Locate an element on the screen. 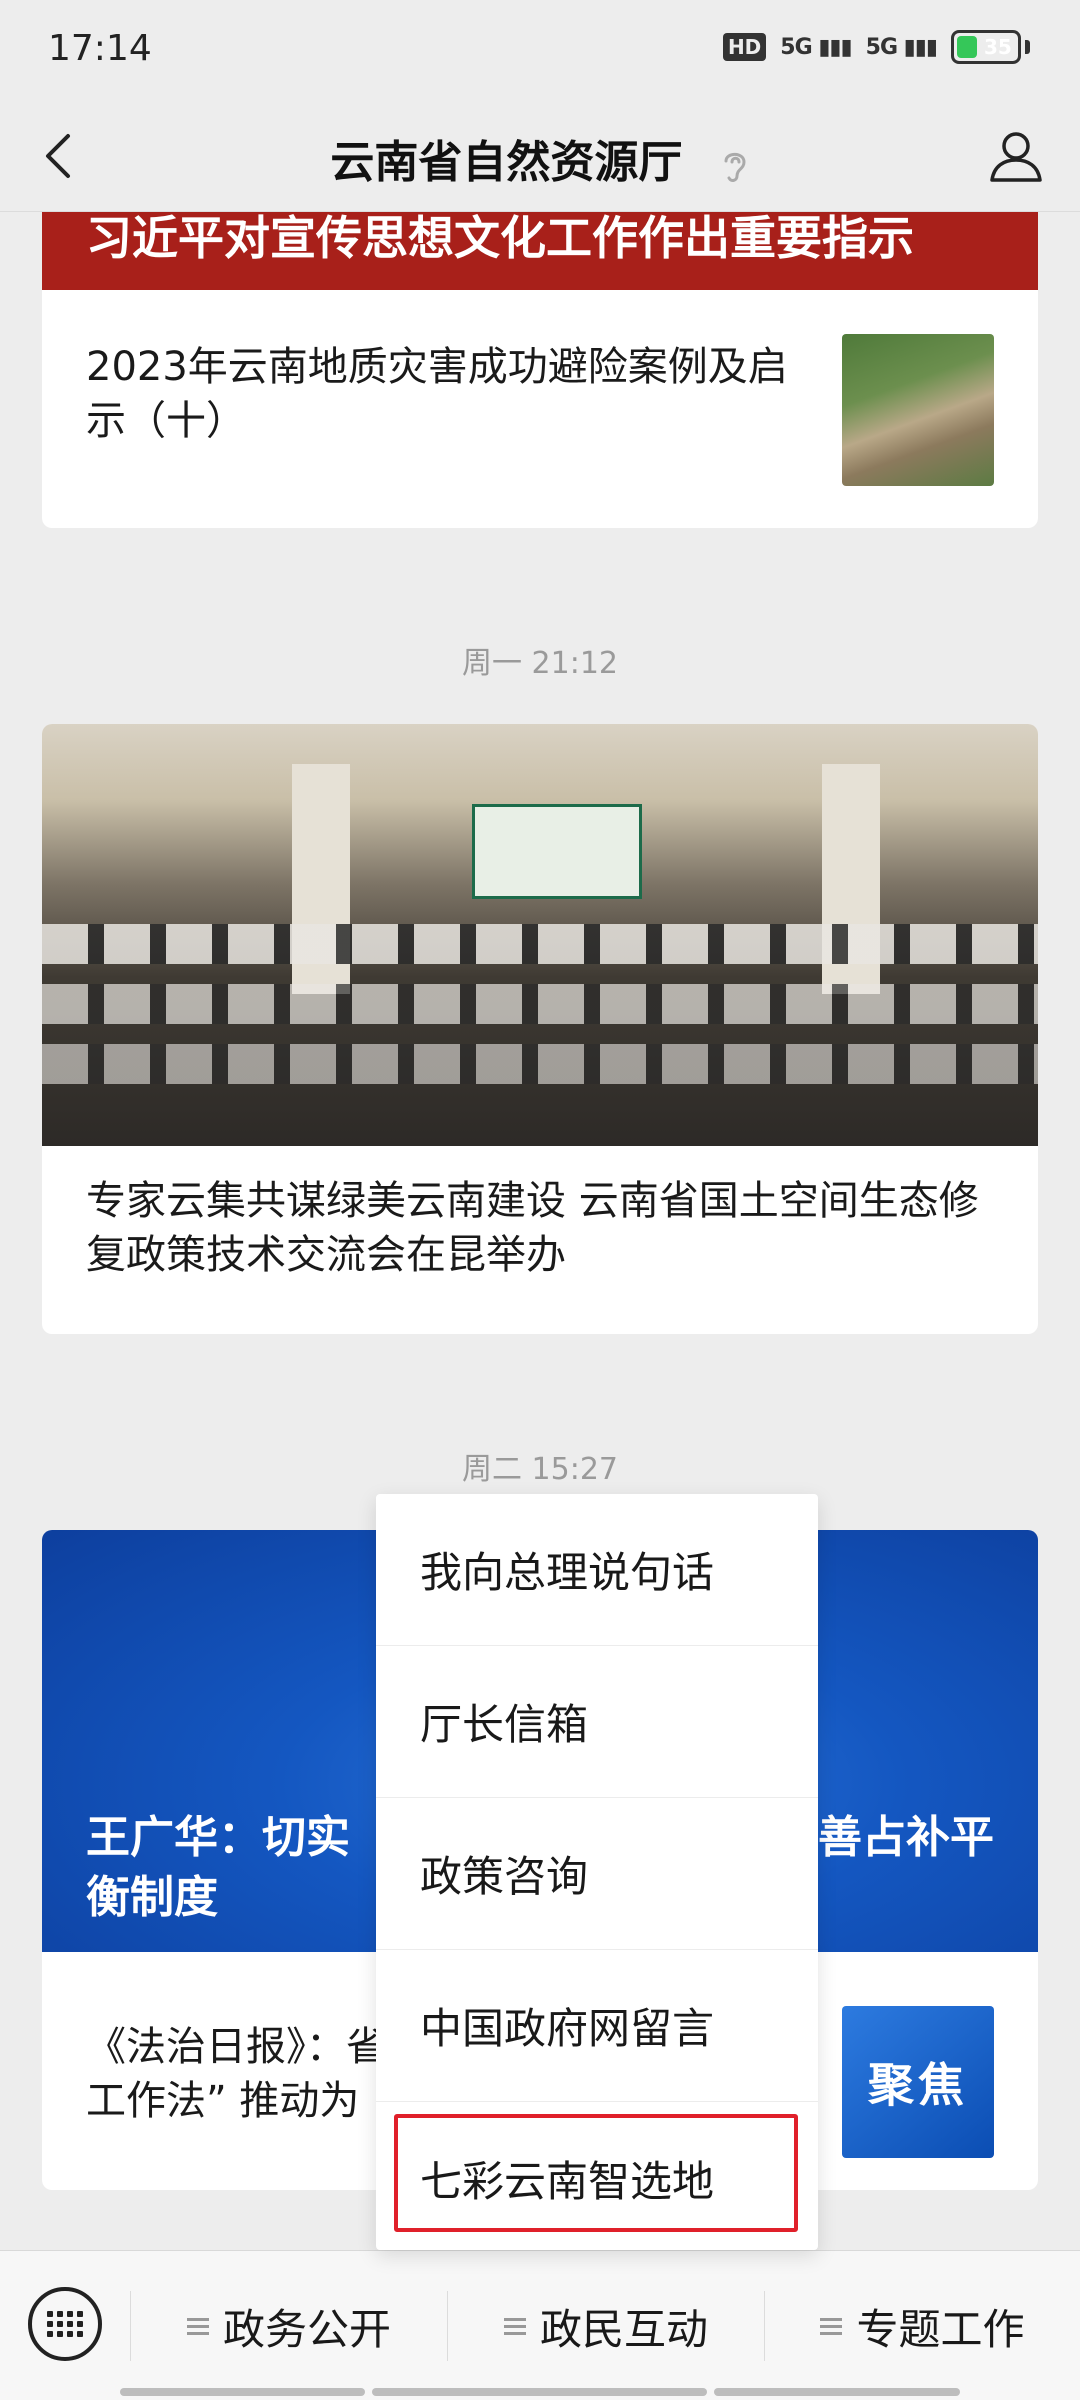  account-button is located at coordinates (1016, 156).